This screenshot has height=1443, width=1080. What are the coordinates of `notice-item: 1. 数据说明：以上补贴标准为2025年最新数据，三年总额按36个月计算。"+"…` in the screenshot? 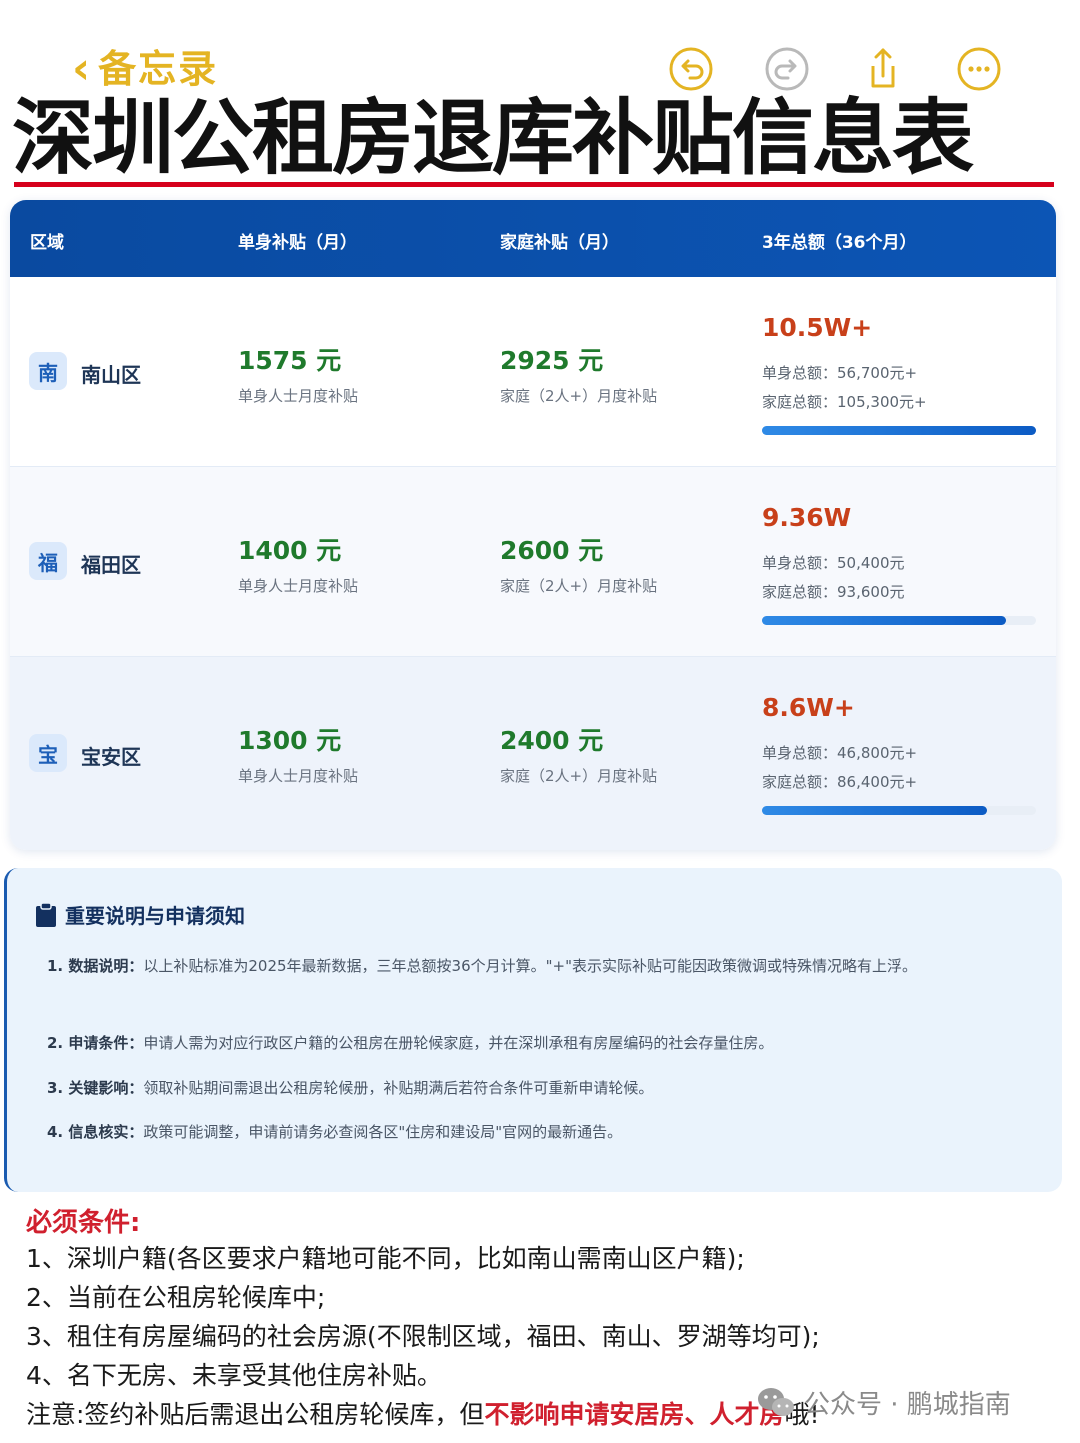 It's located at (482, 966).